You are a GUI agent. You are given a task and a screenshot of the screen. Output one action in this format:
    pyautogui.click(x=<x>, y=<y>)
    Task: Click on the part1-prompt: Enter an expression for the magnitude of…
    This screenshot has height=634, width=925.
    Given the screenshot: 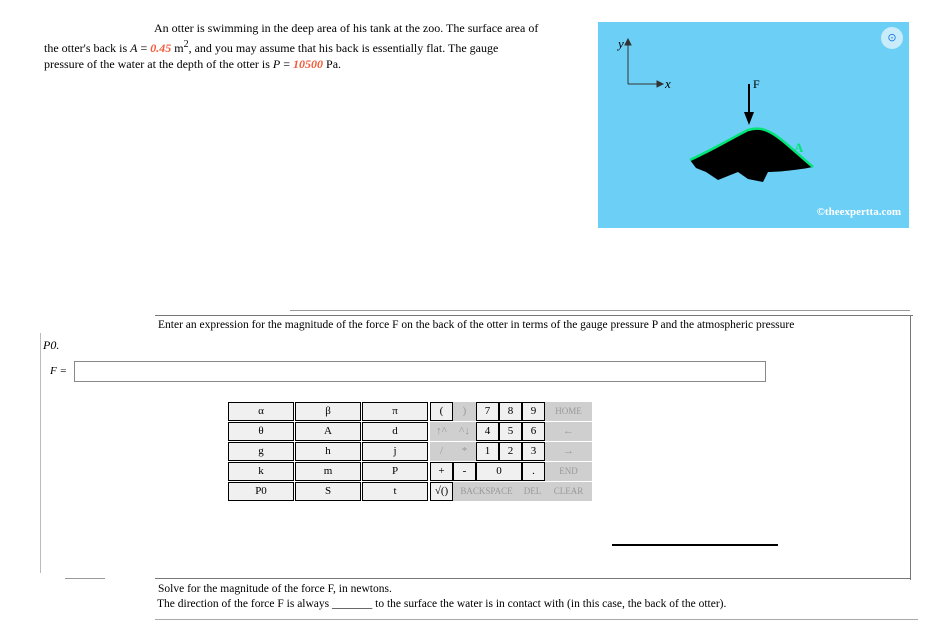 What is the action you would take?
    pyautogui.click(x=476, y=325)
    